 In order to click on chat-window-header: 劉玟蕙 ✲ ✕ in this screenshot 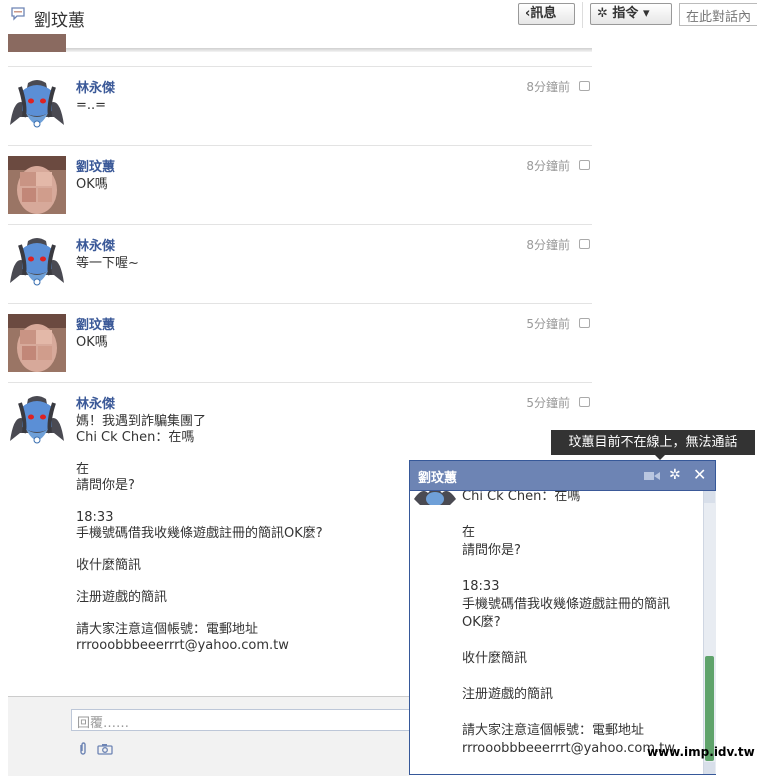, I will do `click(562, 476)`.